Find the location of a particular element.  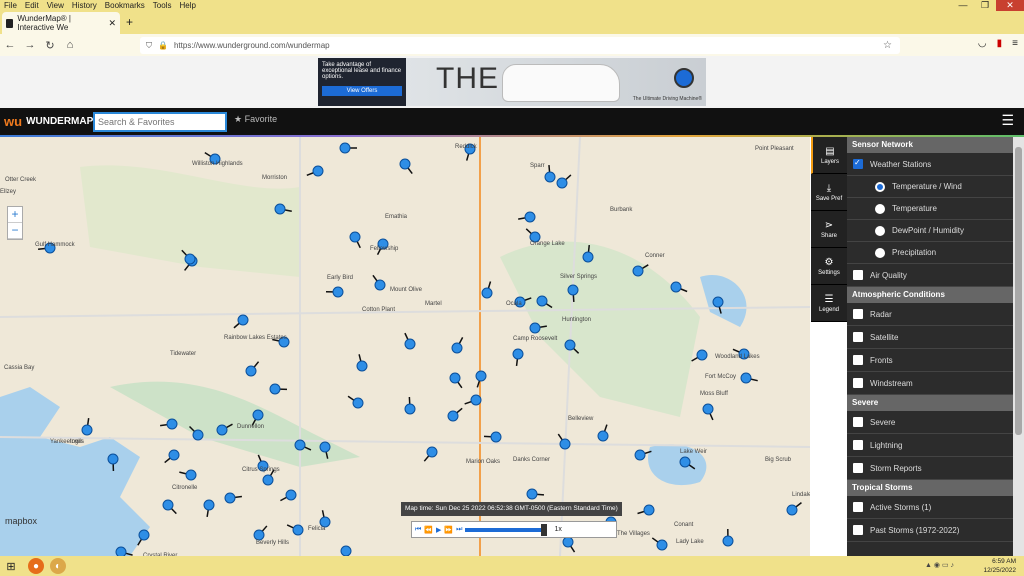

restore-icon: ❐ is located at coordinates (985, 5).